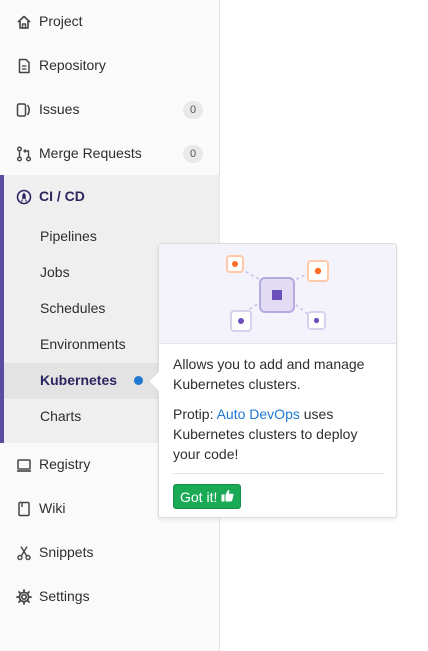 This screenshot has width=428, height=651. What do you see at coordinates (193, 110) in the screenshot?
I see `issues-count-badge: 0` at bounding box center [193, 110].